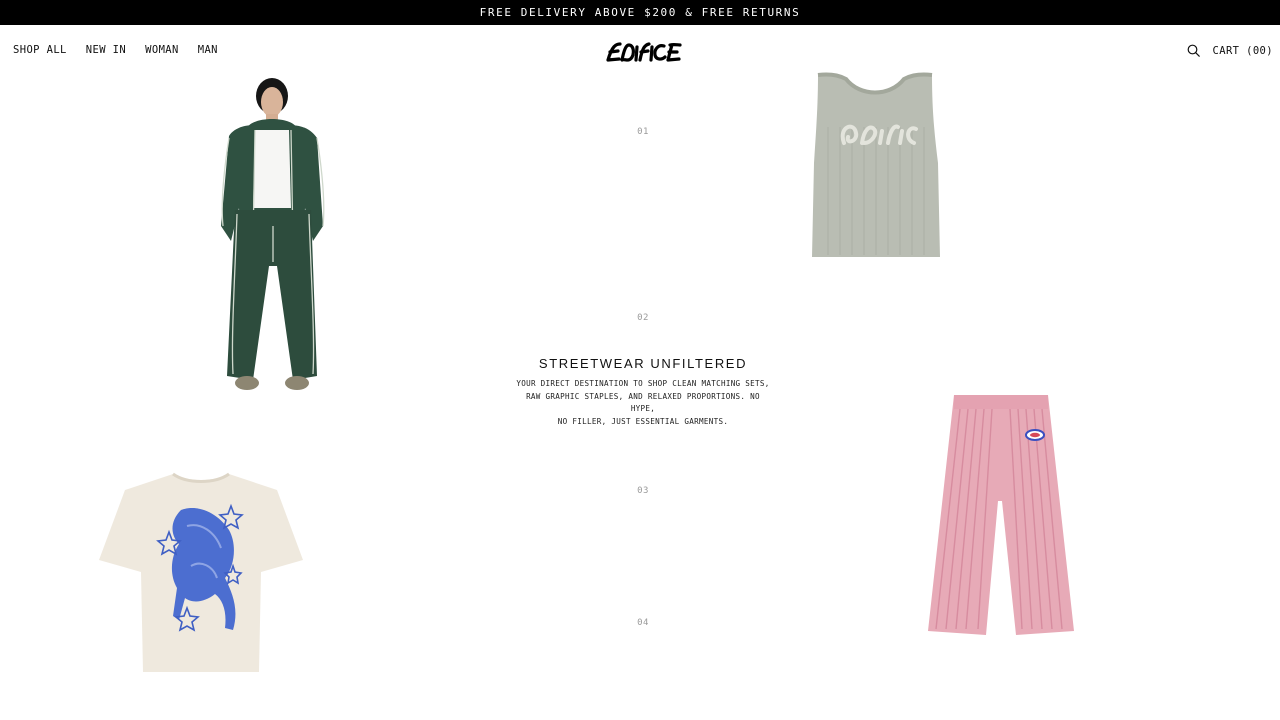 The height and width of the screenshot is (720, 1280). I want to click on main-nav: SHOP ALL NEW IN WOMAN MAN, so click(115, 50).